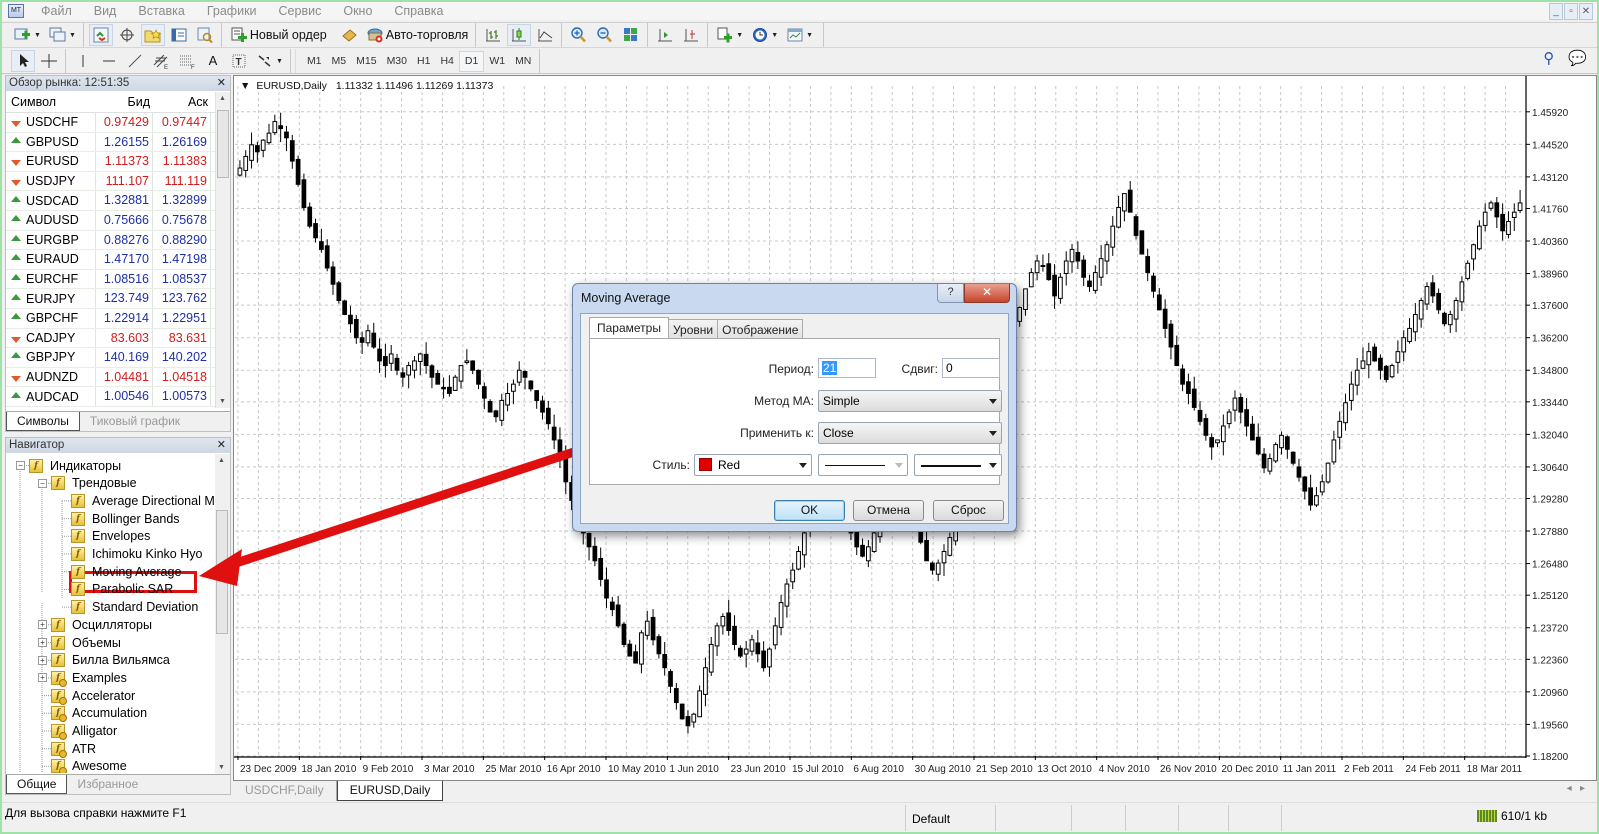 The image size is (1599, 834). I want to click on arrows-button: ▼, so click(269, 61).